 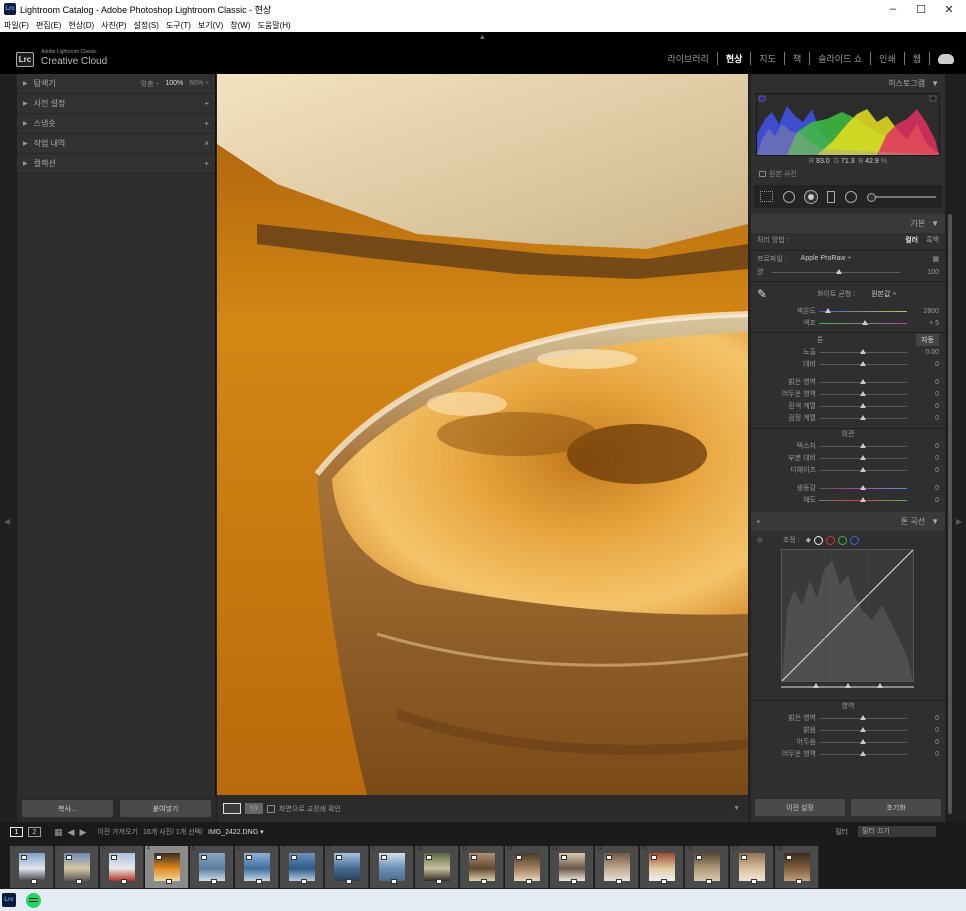 What do you see at coordinates (819, 540) in the screenshot?
I see `rgb-channel-icon` at bounding box center [819, 540].